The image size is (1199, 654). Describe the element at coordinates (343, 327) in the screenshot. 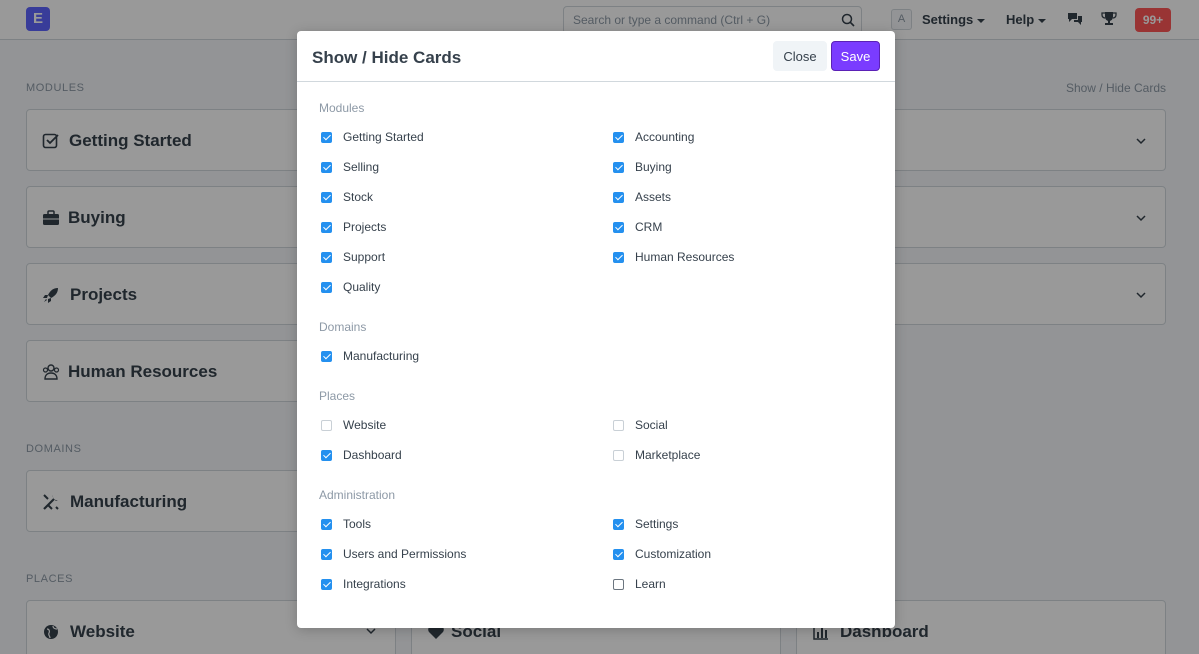

I see `domains-group-title: Domains` at that location.